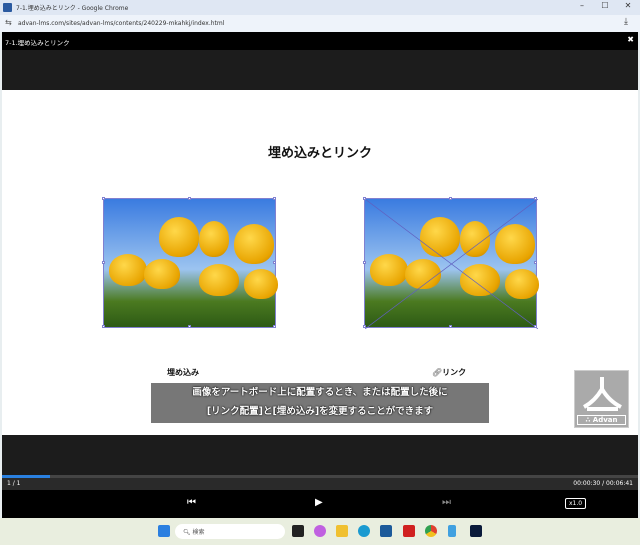 This screenshot has width=640, height=545. Describe the element at coordinates (476, 531) in the screenshot. I see `photoshop-icon` at that location.